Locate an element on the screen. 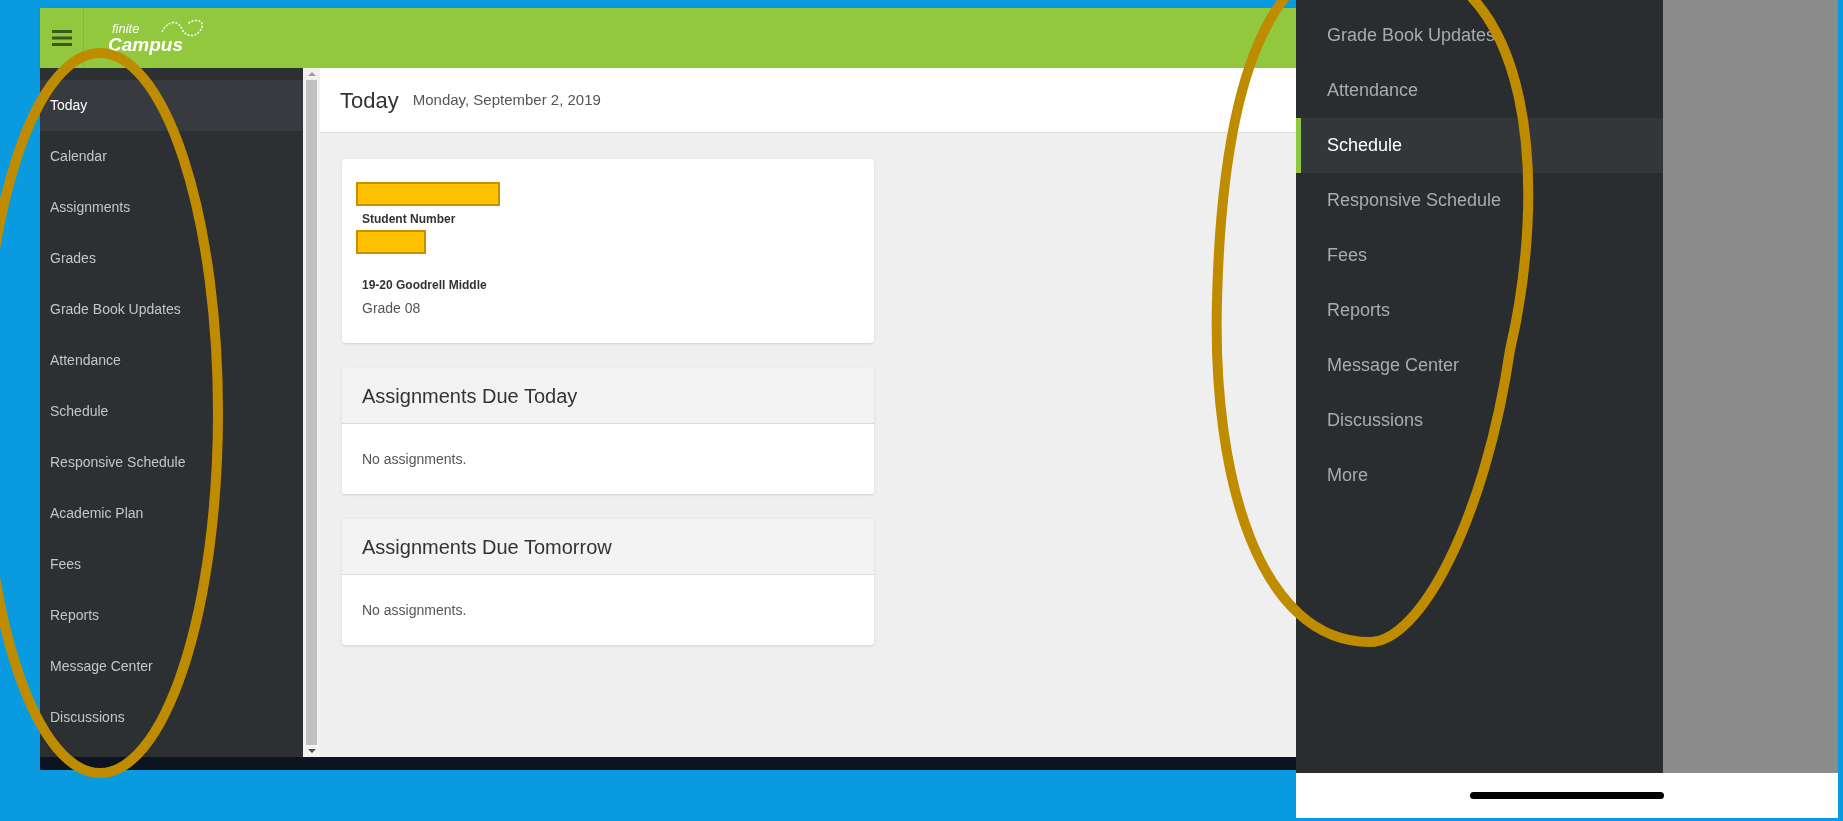 This screenshot has width=1843, height=821. page-title: Today is located at coordinates (369, 100).